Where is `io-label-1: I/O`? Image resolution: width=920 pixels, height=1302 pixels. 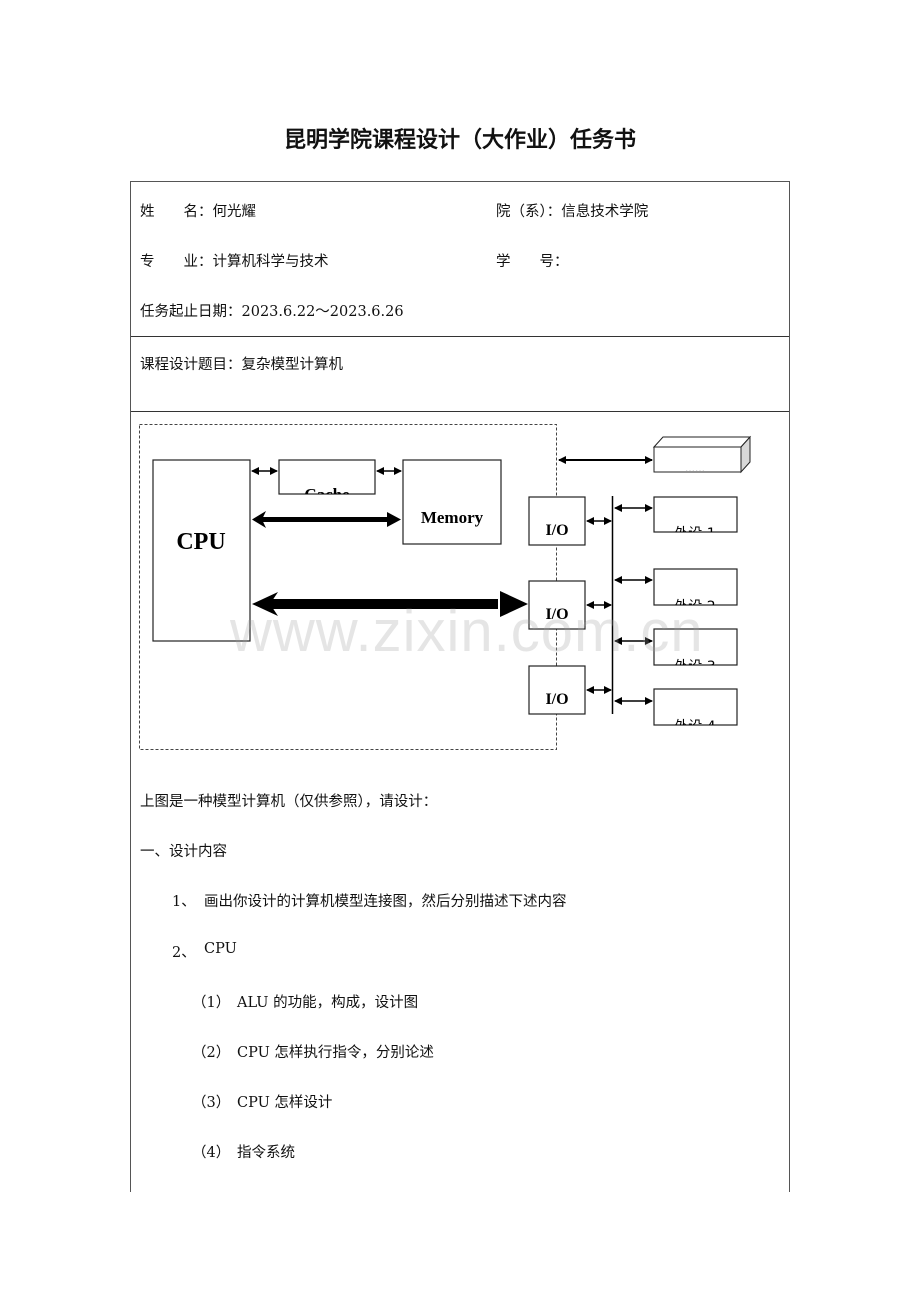
io-label-1: I/O is located at coordinates (556, 530).